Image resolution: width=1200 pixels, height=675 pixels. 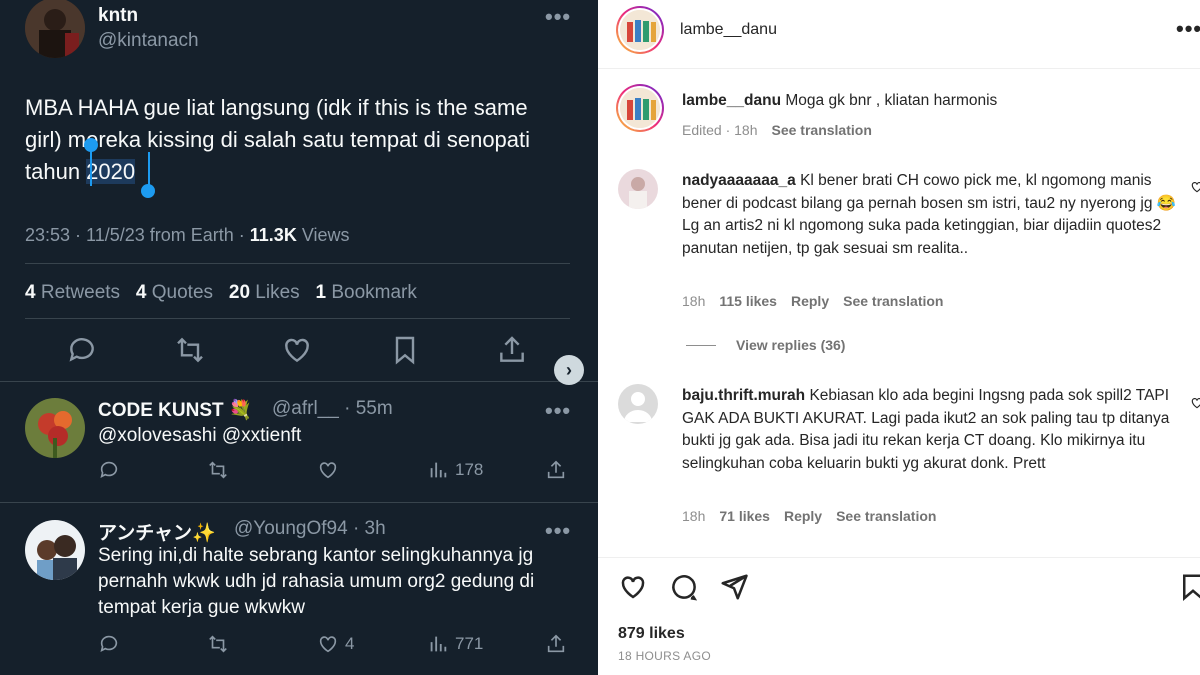 I want to click on retweets-count: 4, so click(x=30, y=292).